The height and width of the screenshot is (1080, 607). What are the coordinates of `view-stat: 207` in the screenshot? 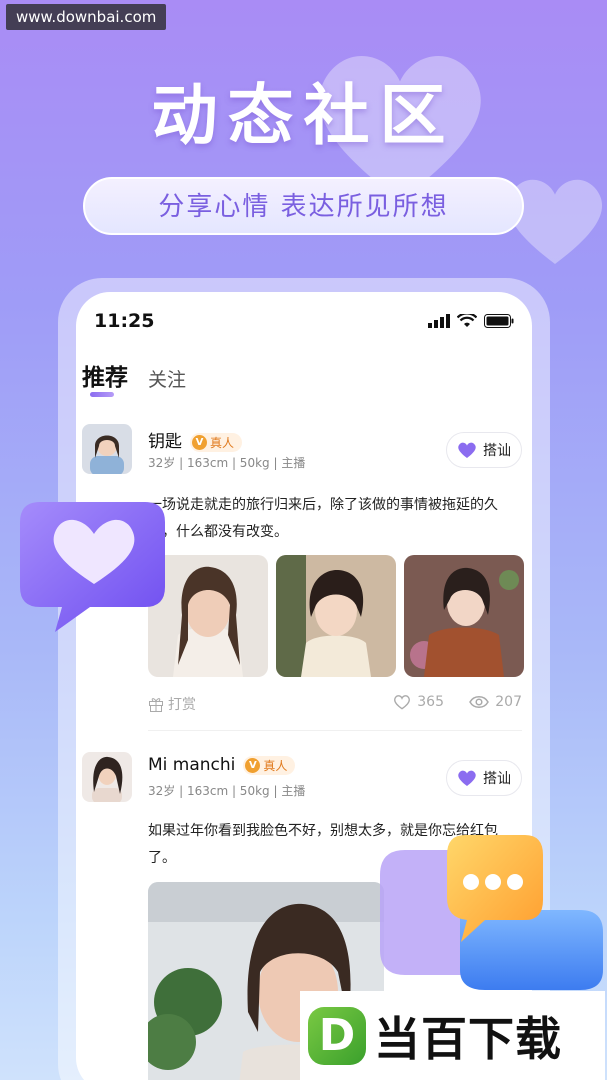 It's located at (495, 702).